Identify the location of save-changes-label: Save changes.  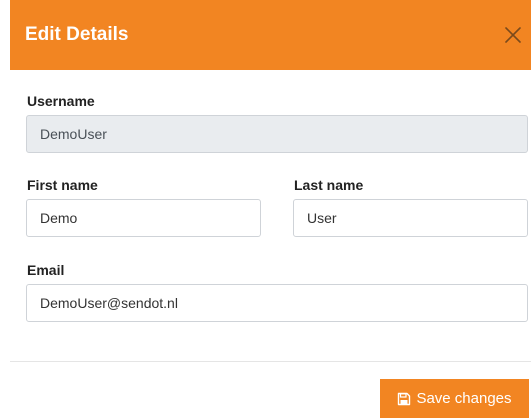
(464, 398).